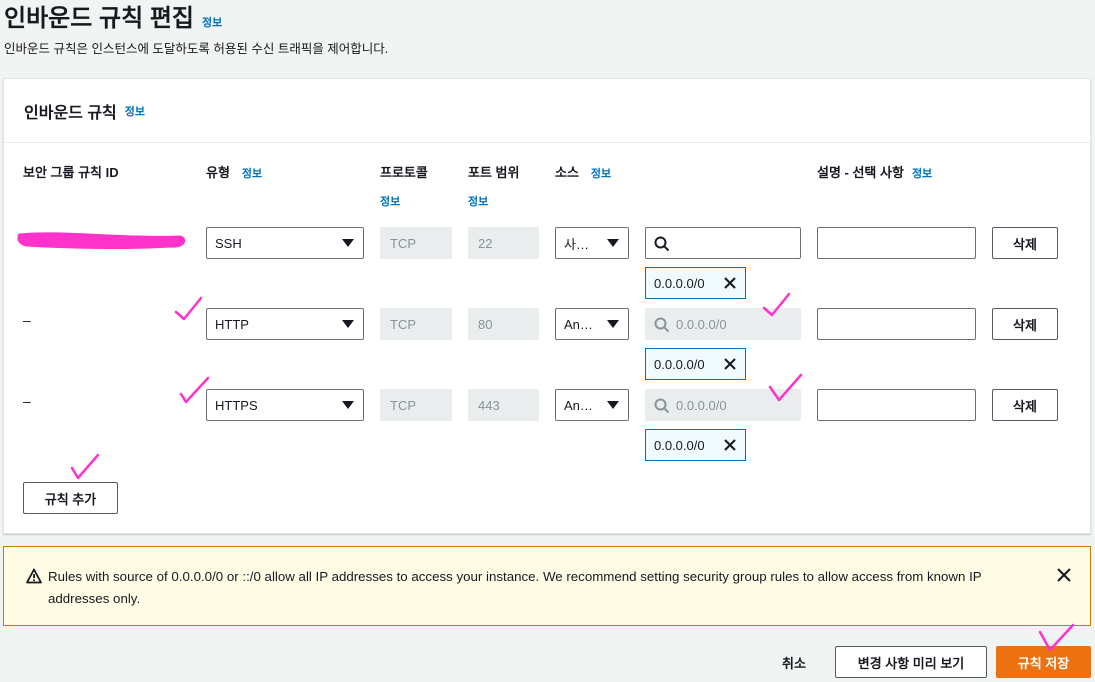 The width and height of the screenshot is (1095, 682). I want to click on cancel-button: 취소, so click(794, 662).